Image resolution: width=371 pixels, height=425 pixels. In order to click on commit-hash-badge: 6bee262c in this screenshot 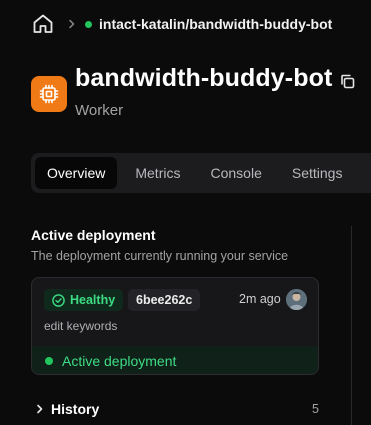, I will do `click(164, 300)`.